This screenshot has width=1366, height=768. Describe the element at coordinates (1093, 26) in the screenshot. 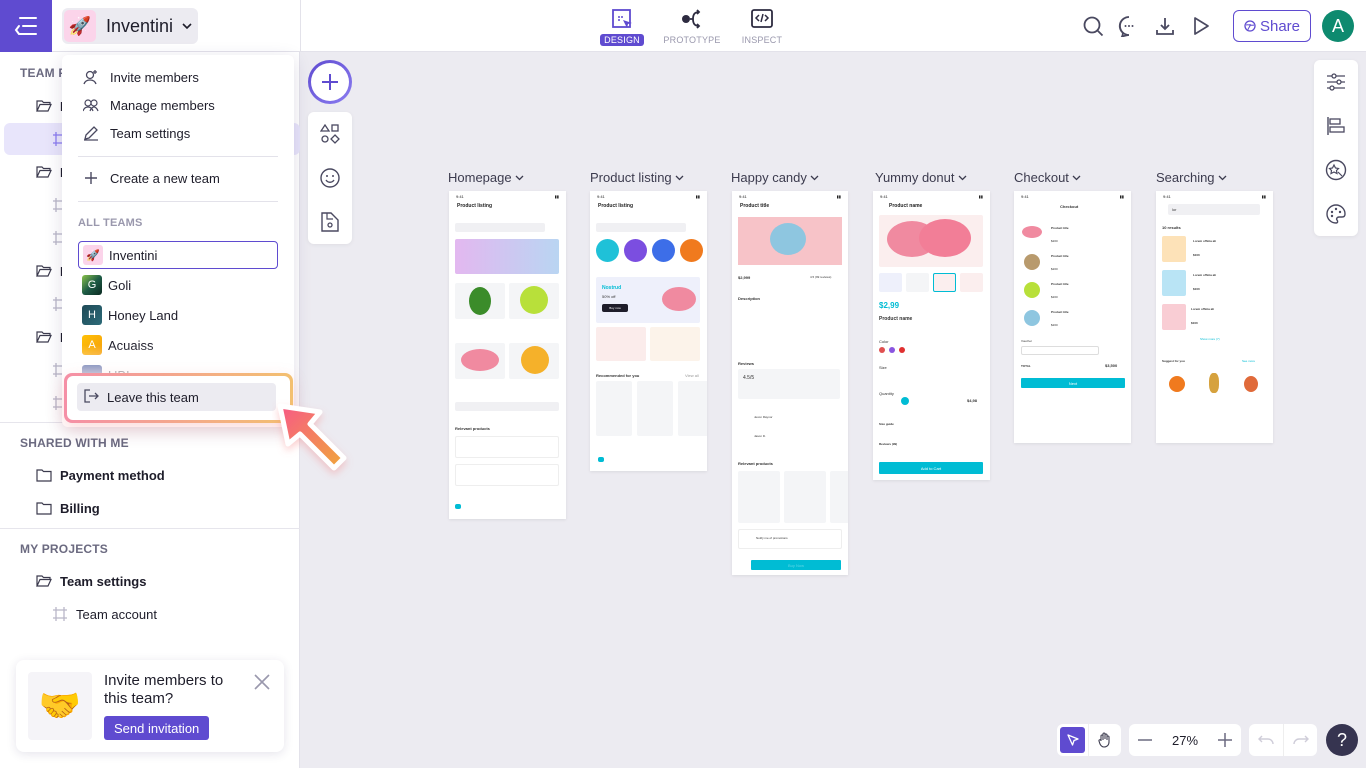

I see `search-button` at that location.